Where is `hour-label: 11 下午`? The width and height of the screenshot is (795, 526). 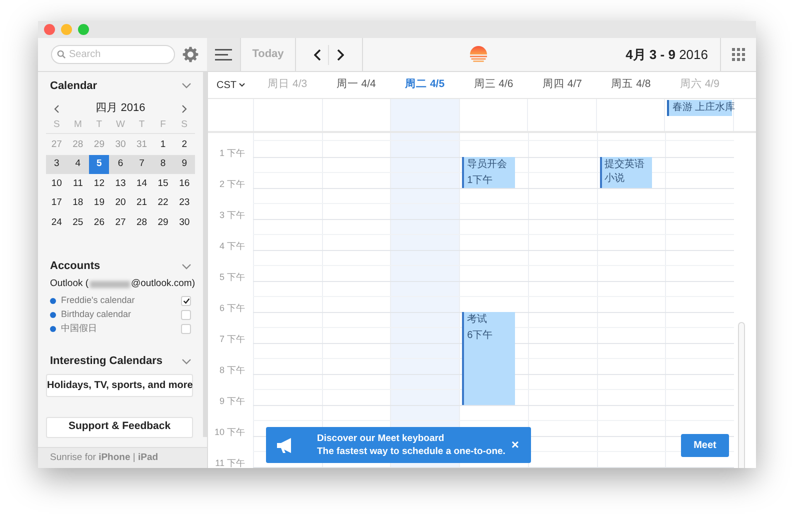
hour-label: 11 下午 is located at coordinates (230, 463).